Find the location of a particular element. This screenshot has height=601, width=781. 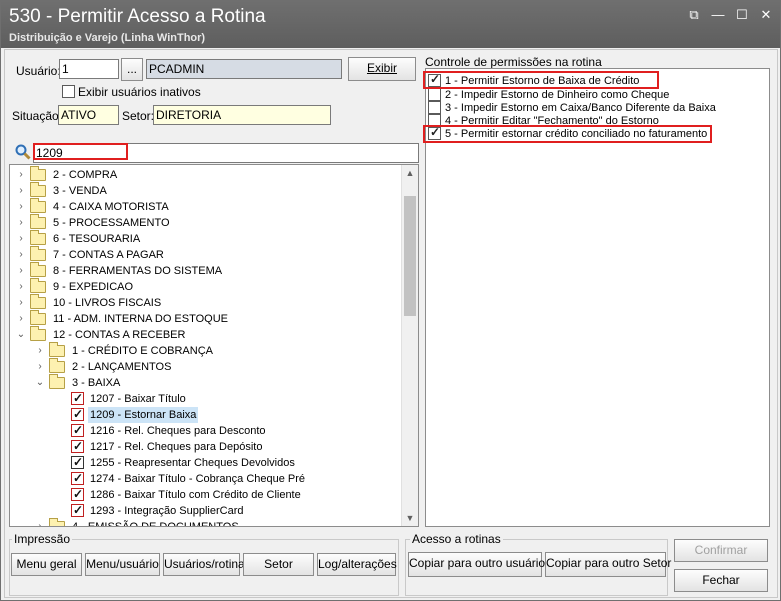

restore-icon: ⧉ is located at coordinates (694, 15).